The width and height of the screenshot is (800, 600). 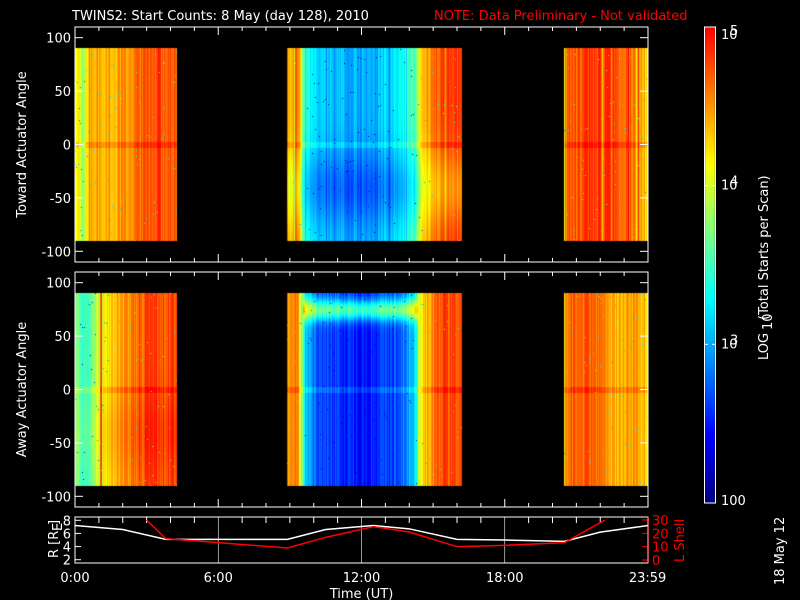 I want to click on x-tick-label: 0:00, so click(x=74, y=578).